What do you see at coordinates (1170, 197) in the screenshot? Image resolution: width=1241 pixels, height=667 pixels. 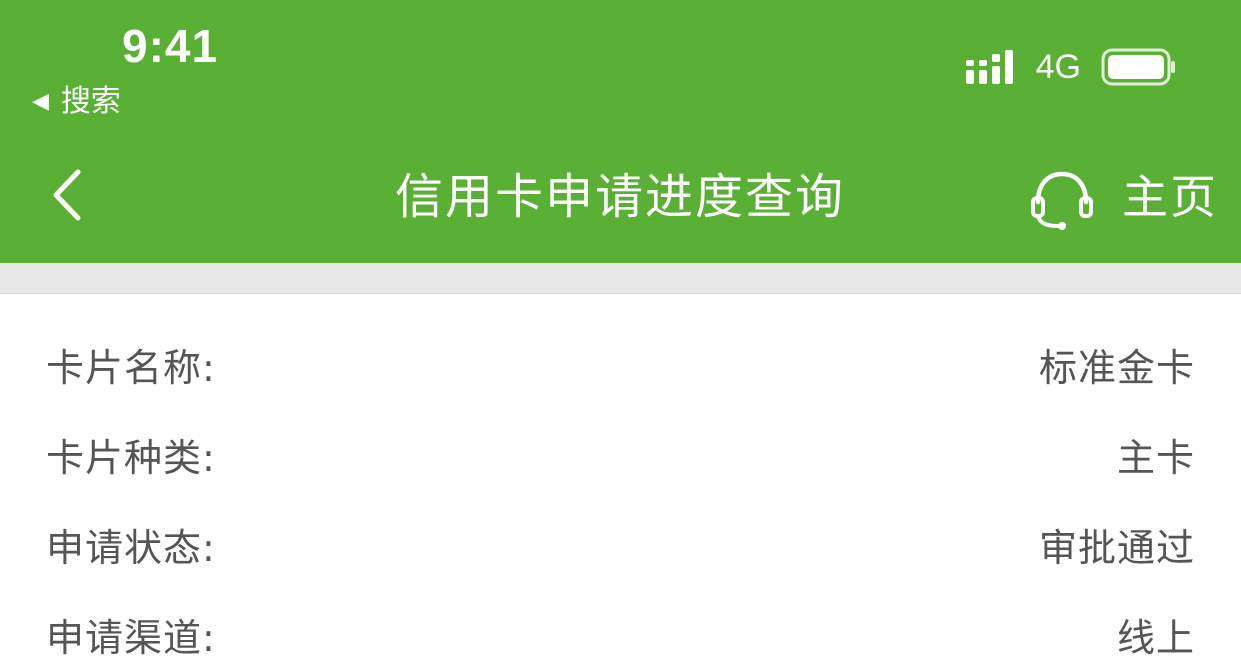 I see `home-button: 主页` at bounding box center [1170, 197].